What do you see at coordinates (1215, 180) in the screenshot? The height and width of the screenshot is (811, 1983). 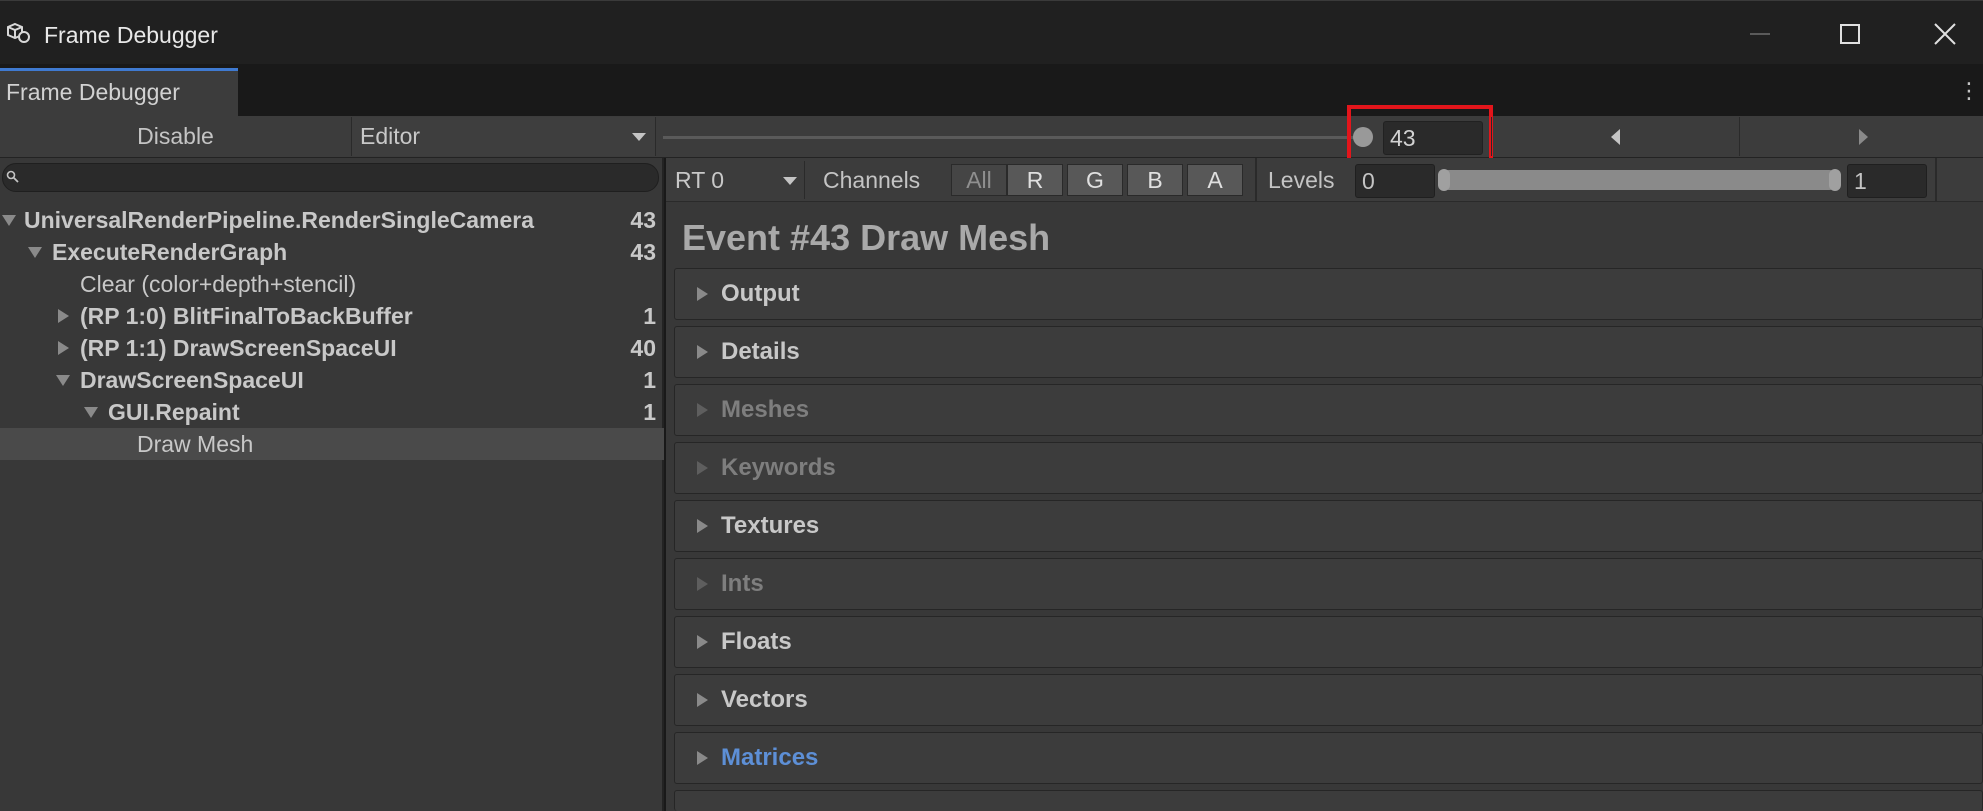 I see `channel-a-button: A` at bounding box center [1215, 180].